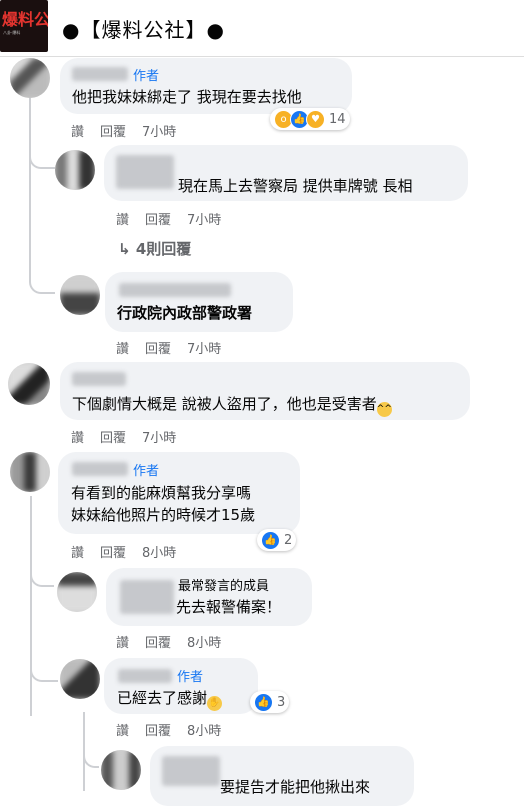 The image size is (524, 806). I want to click on page-title: ●【爆料公社】●, so click(143, 28).